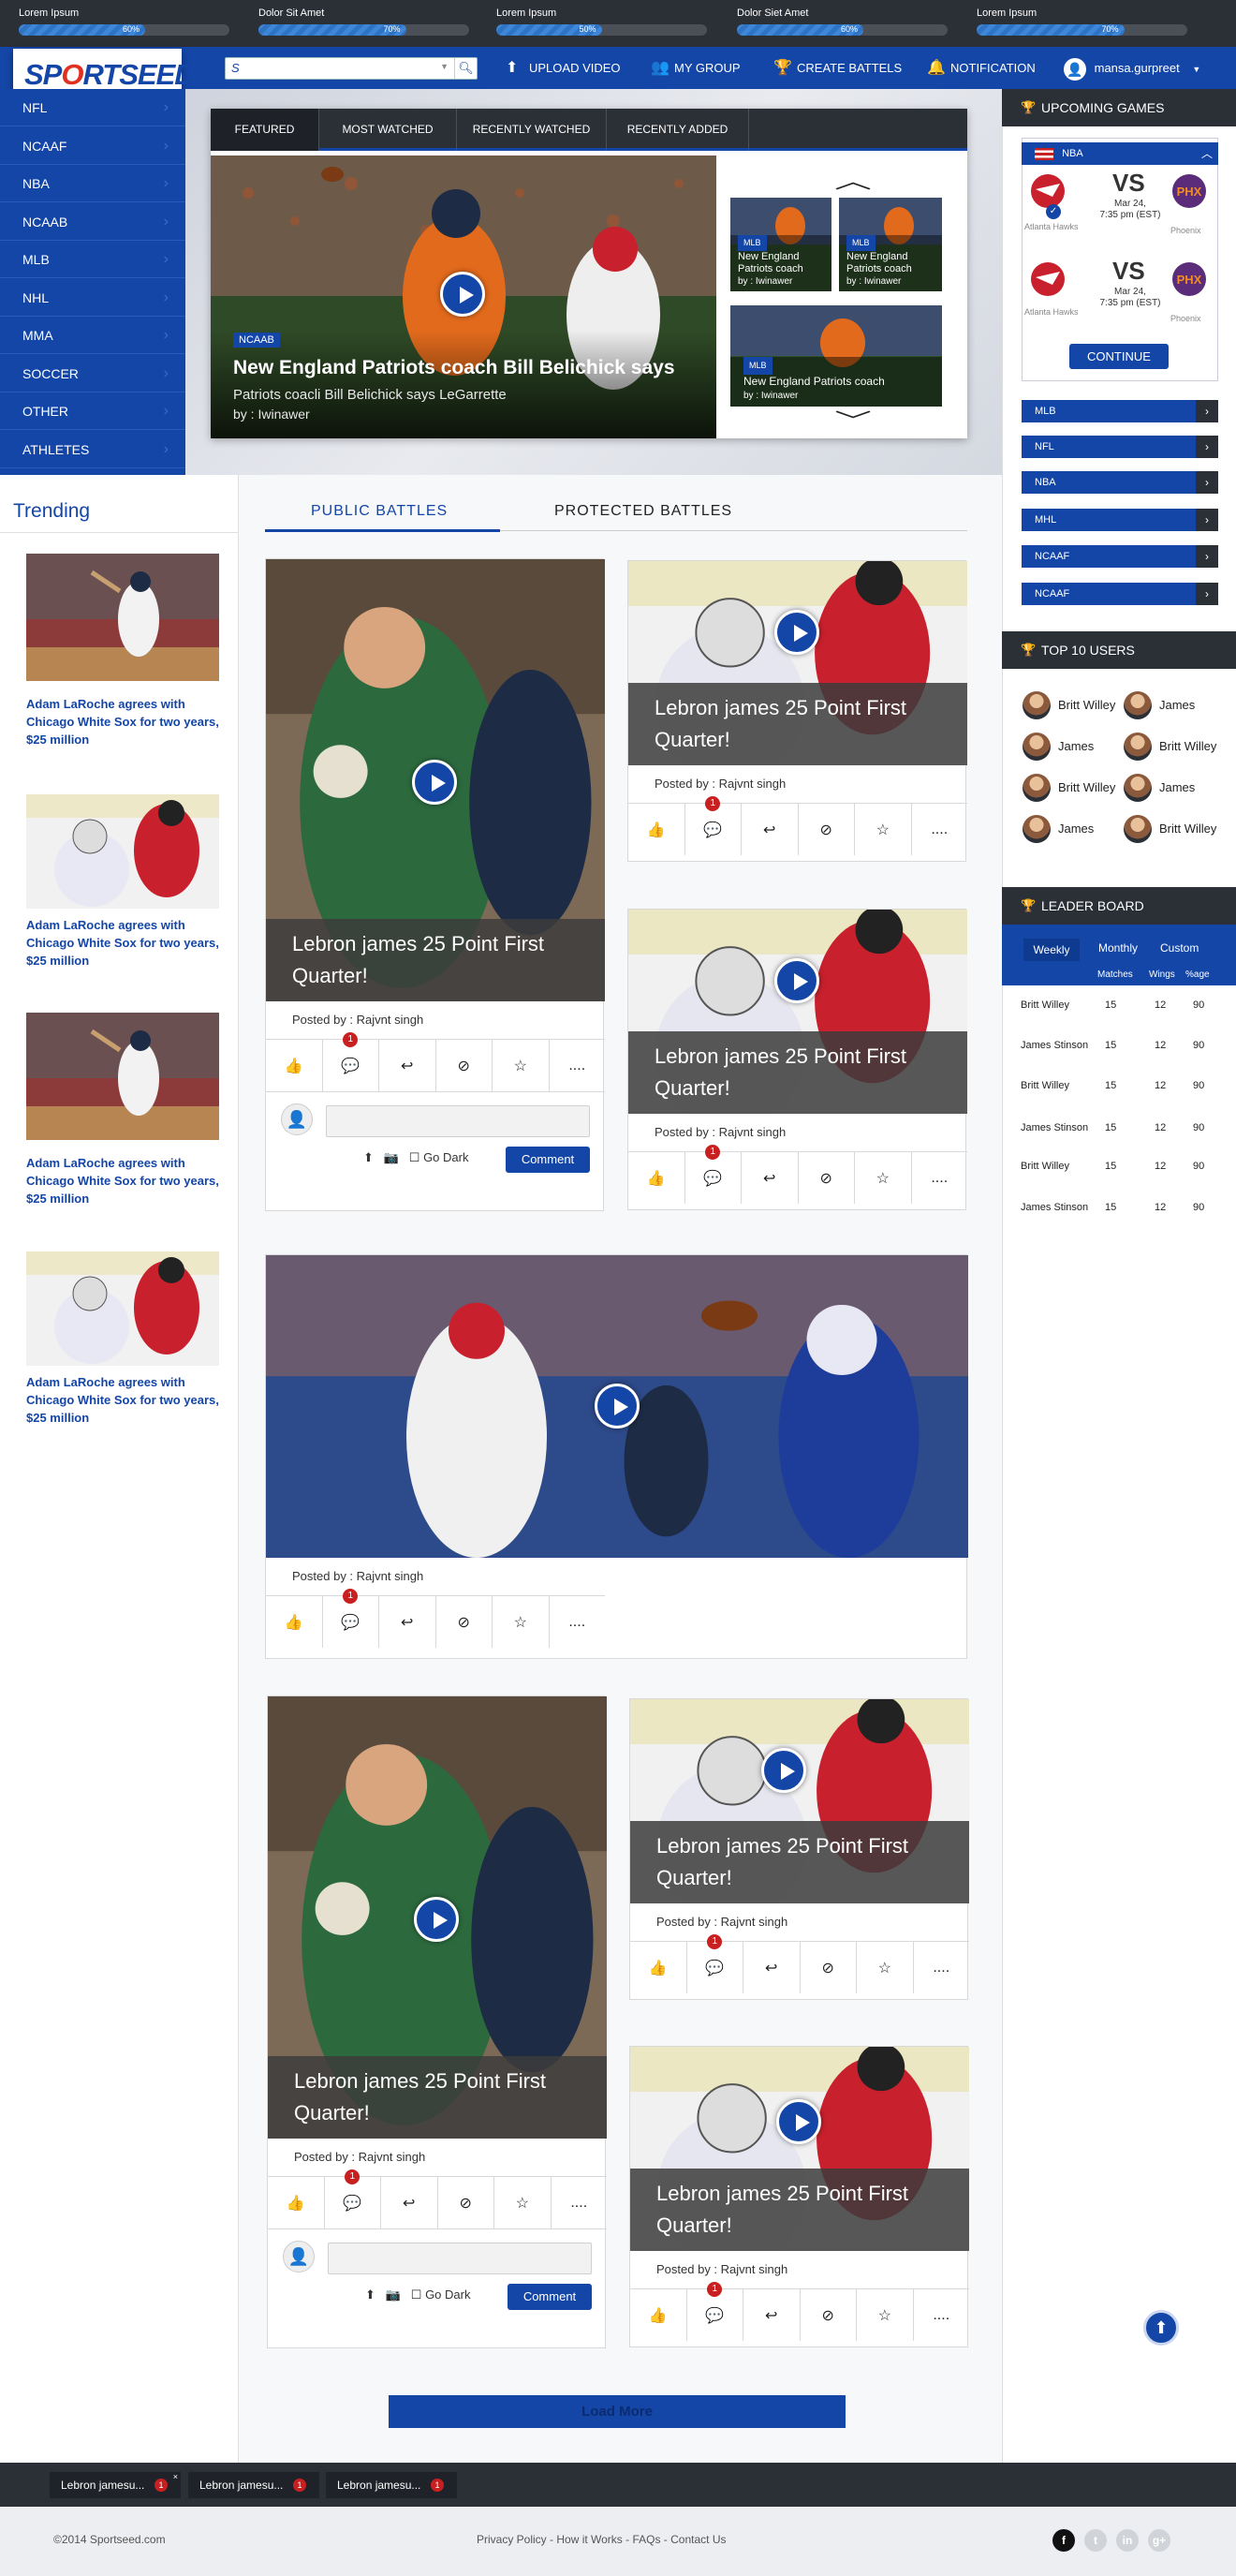 The height and width of the screenshot is (2576, 1236). What do you see at coordinates (175, 2477) in the screenshot?
I see `close-icon: ×` at bounding box center [175, 2477].